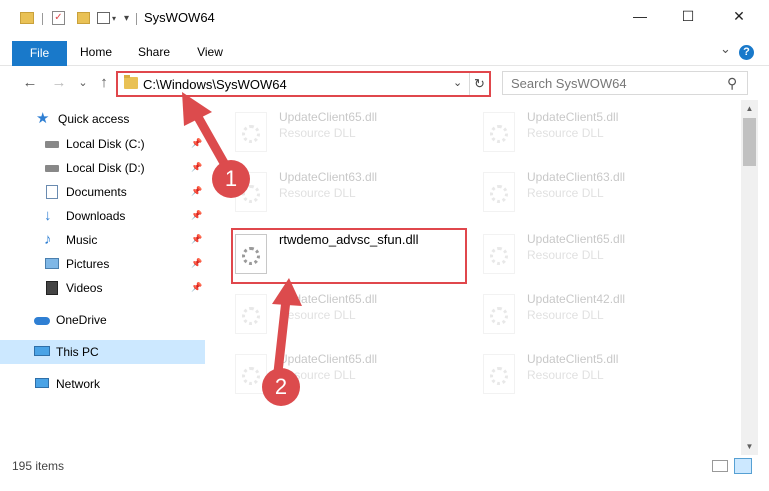 This screenshot has width=769, height=491. I want to click on step-badge-1: 1, so click(231, 179).